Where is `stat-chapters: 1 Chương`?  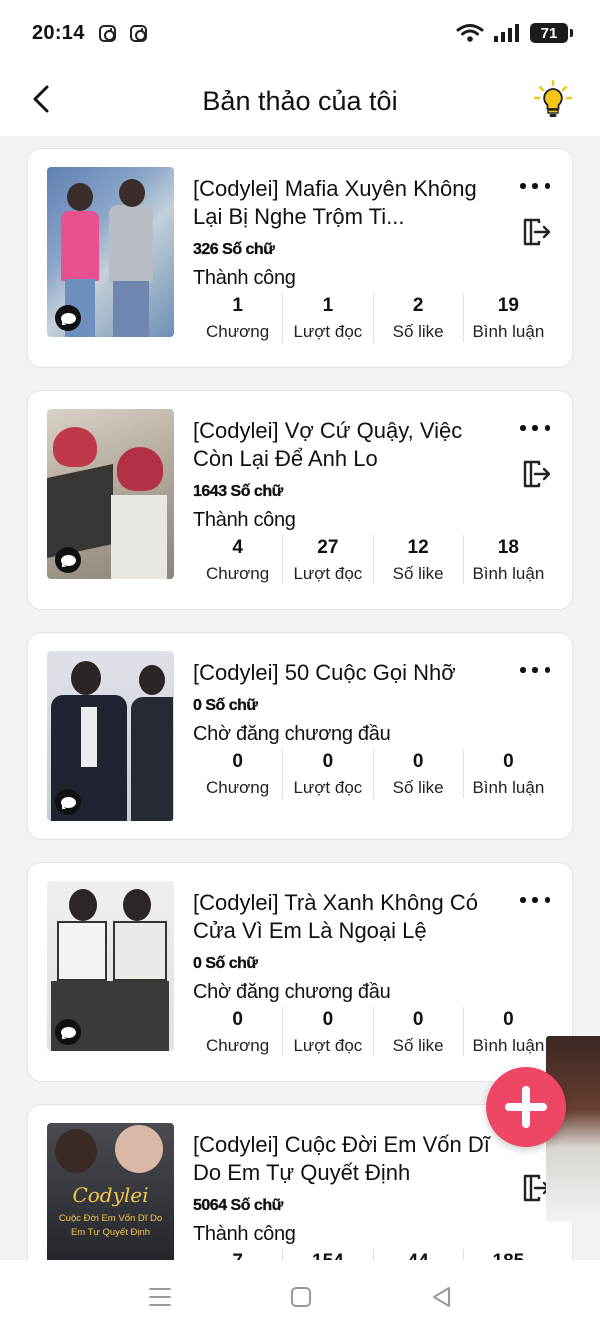
stat-chapters: 1 Chương is located at coordinates (238, 317).